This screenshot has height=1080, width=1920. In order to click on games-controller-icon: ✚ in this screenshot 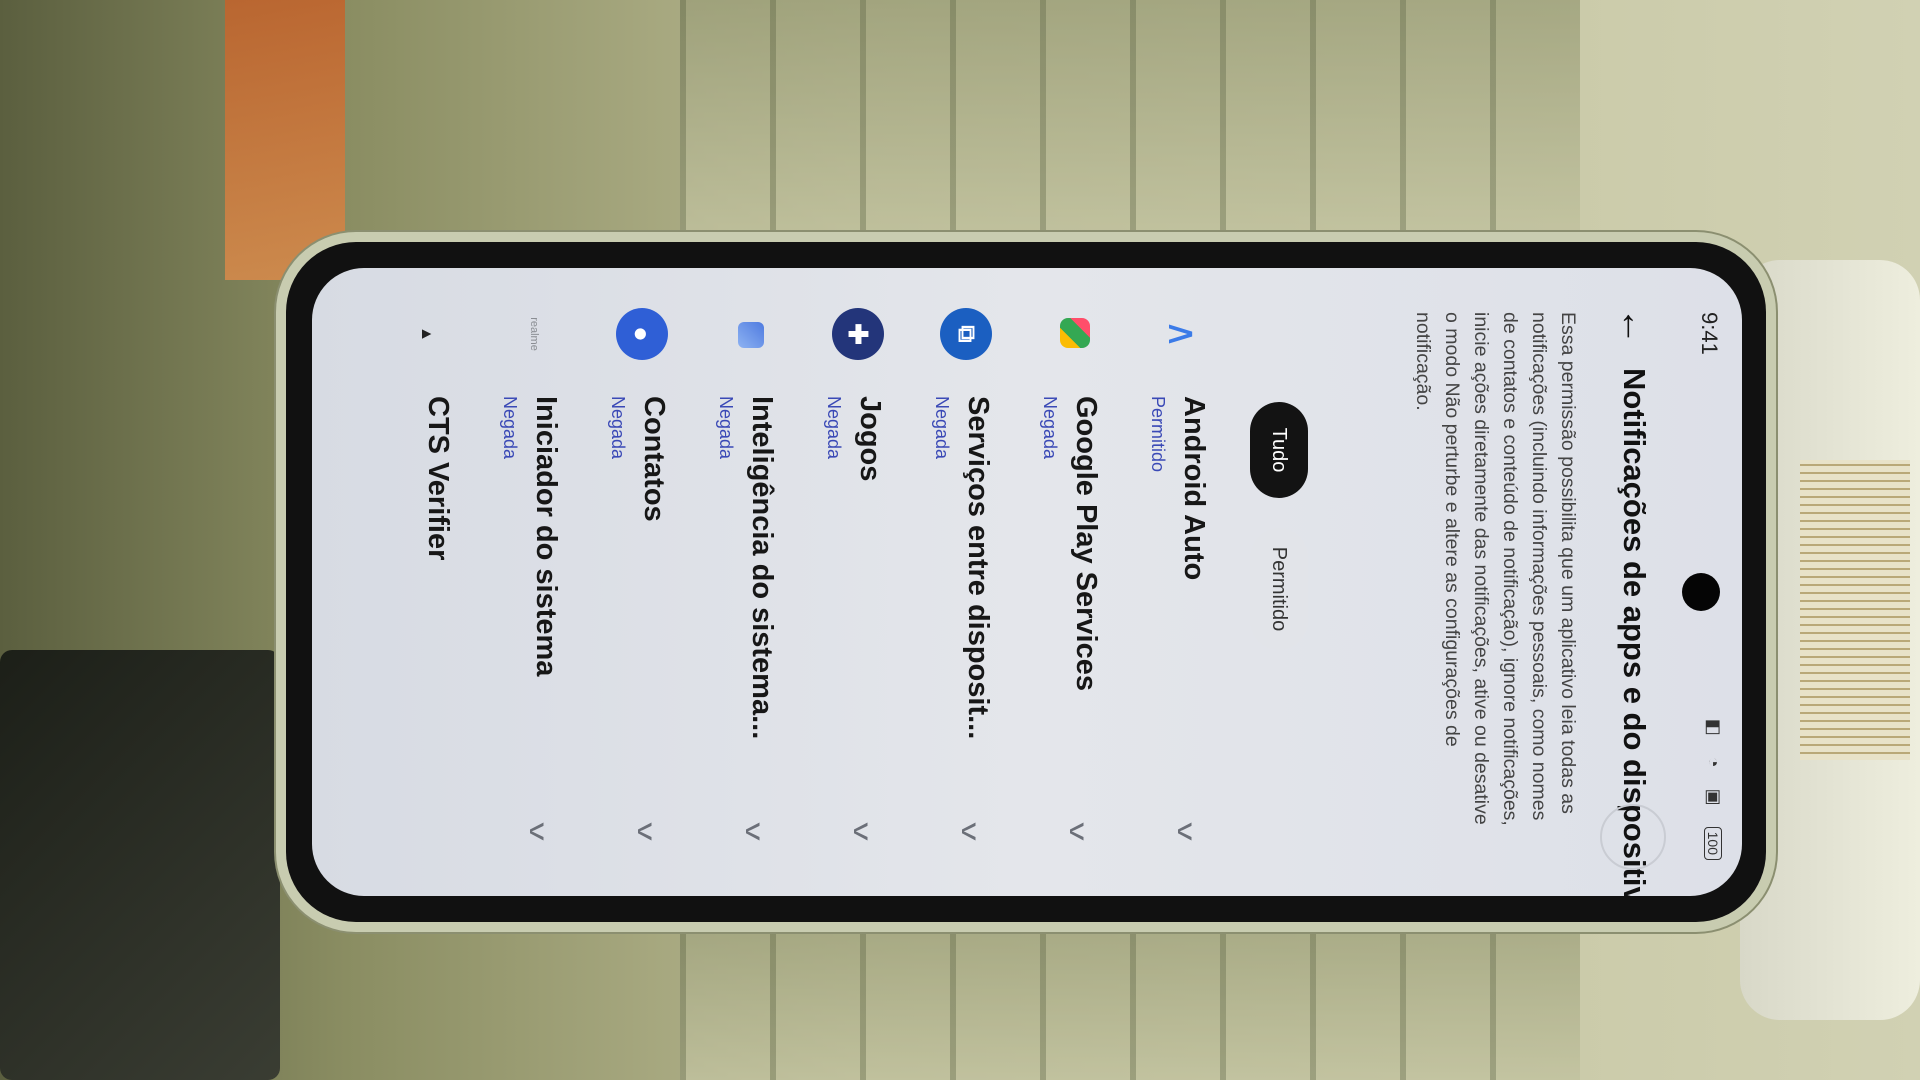, I will do `click(858, 334)`.